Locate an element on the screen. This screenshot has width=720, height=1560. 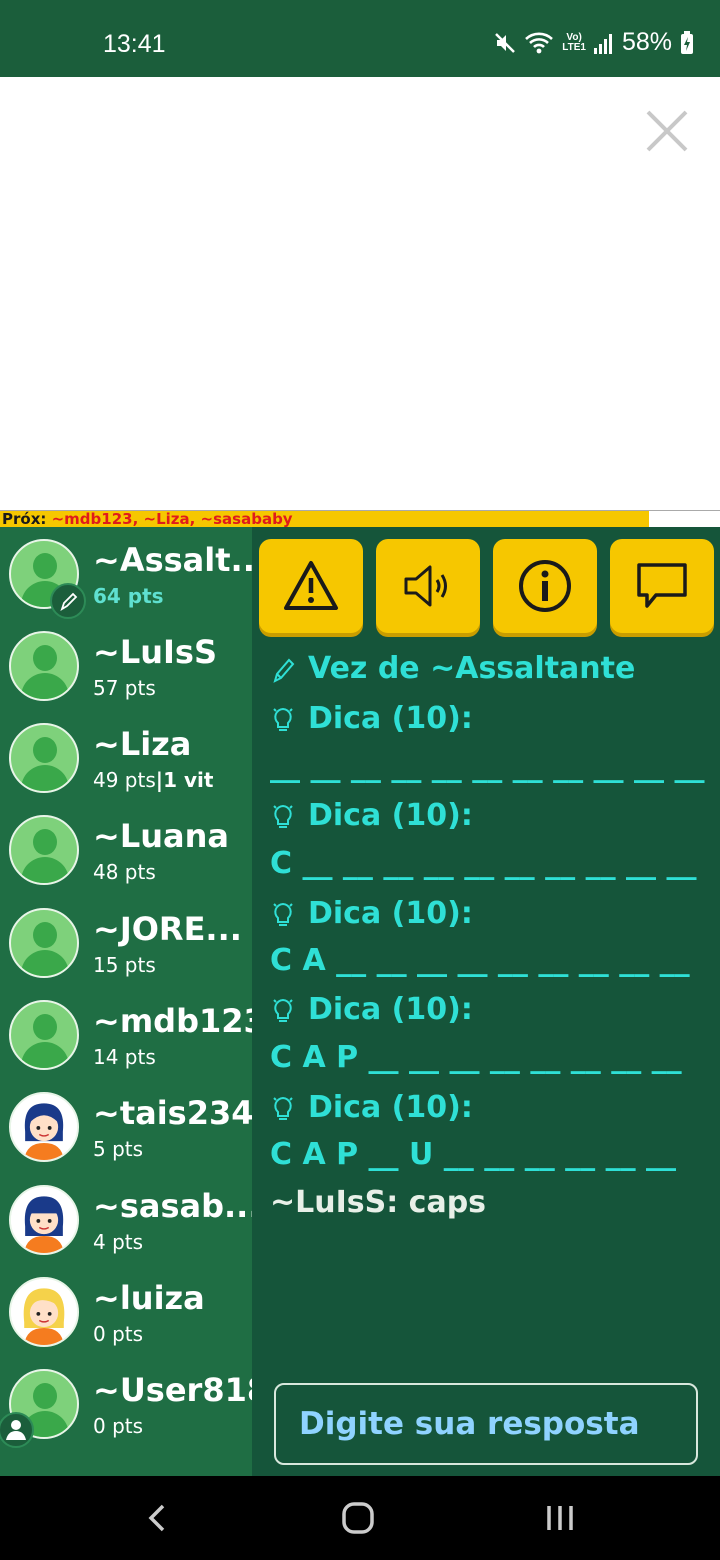
battery-charging-icon is located at coordinates (687, 42).